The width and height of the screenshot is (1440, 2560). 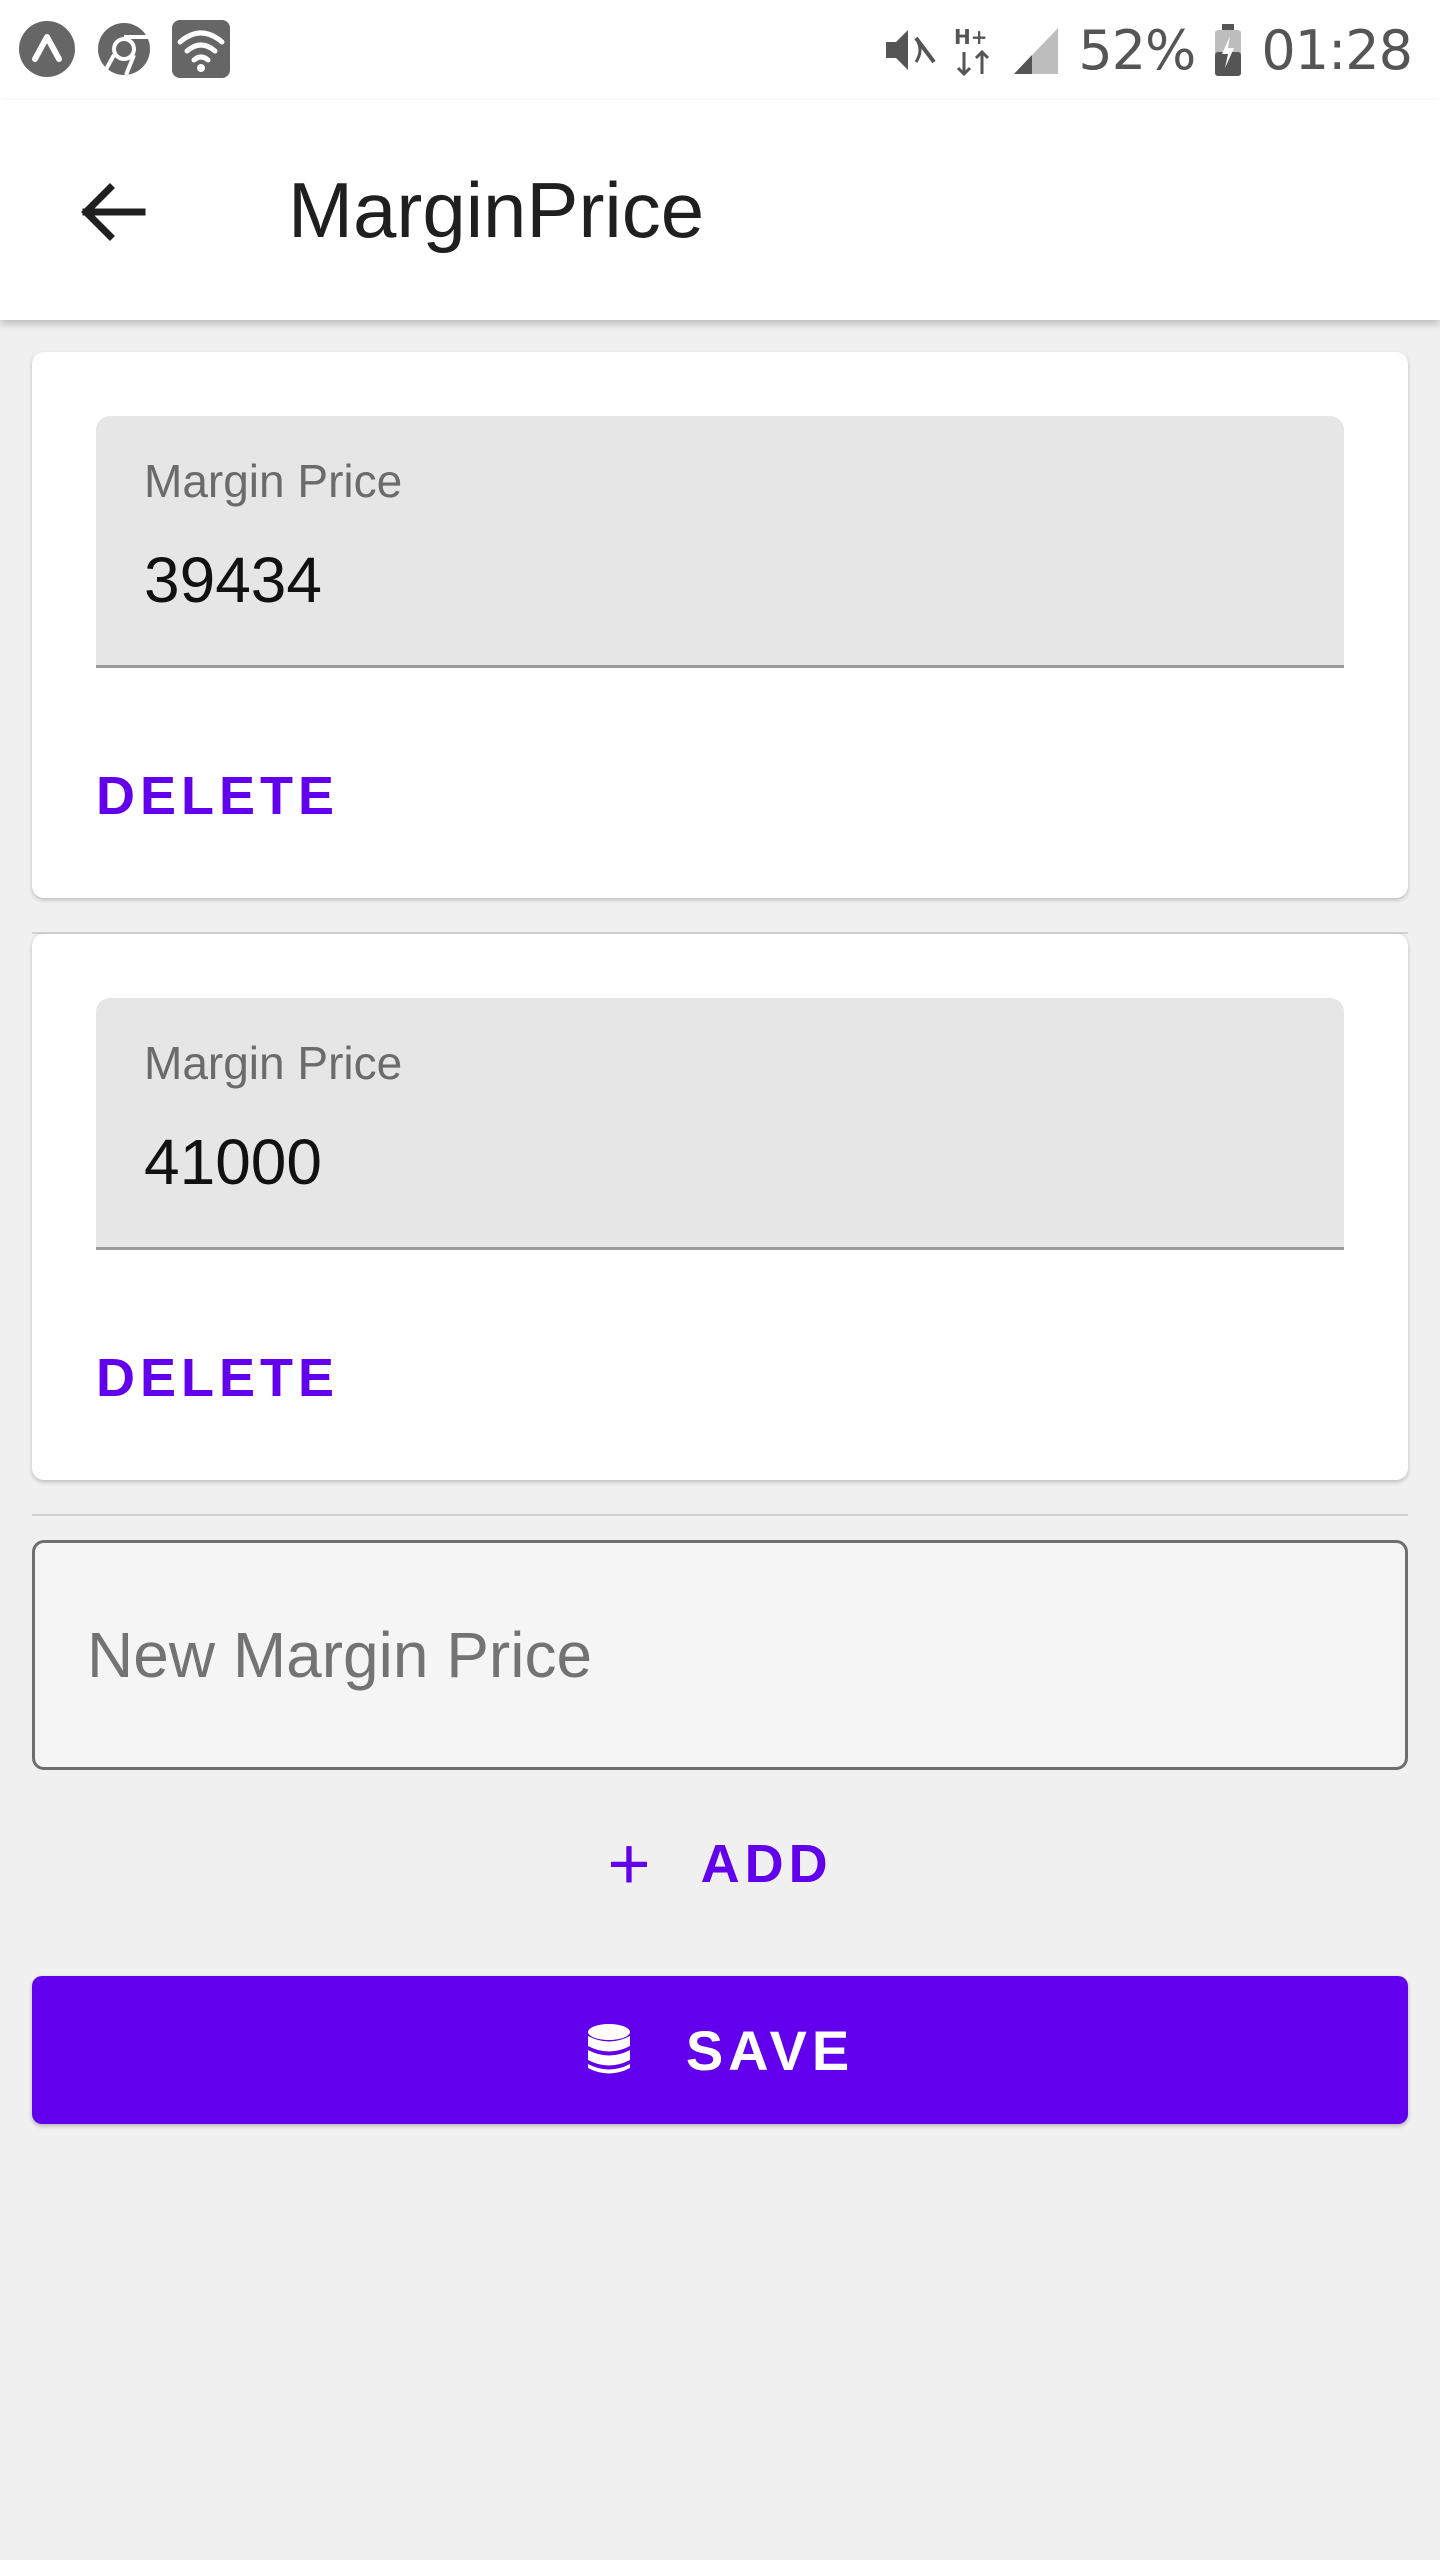 What do you see at coordinates (1228, 50) in the screenshot?
I see `battery-icon` at bounding box center [1228, 50].